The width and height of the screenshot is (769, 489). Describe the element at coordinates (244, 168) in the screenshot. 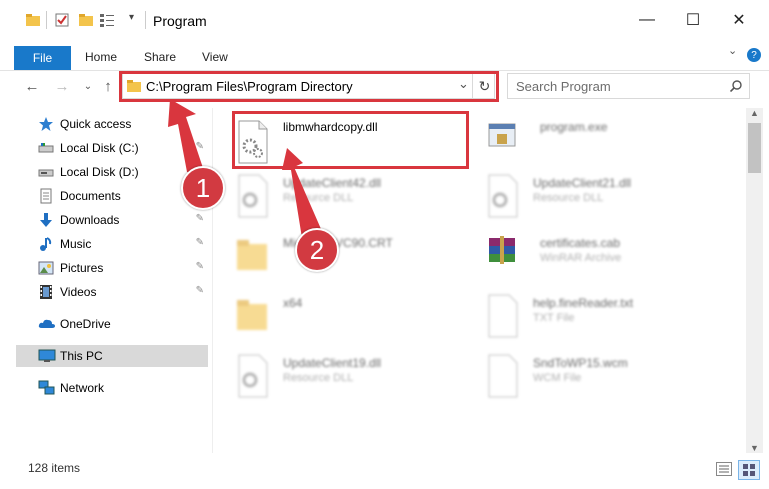

I see `annotation-arrows` at that location.